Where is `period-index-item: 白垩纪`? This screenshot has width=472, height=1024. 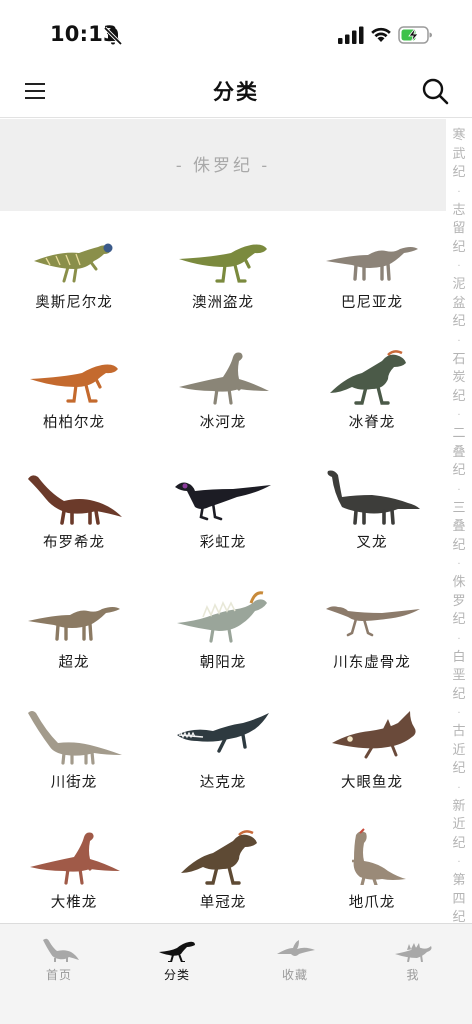 period-index-item: 白垩纪 is located at coordinates (458, 677).